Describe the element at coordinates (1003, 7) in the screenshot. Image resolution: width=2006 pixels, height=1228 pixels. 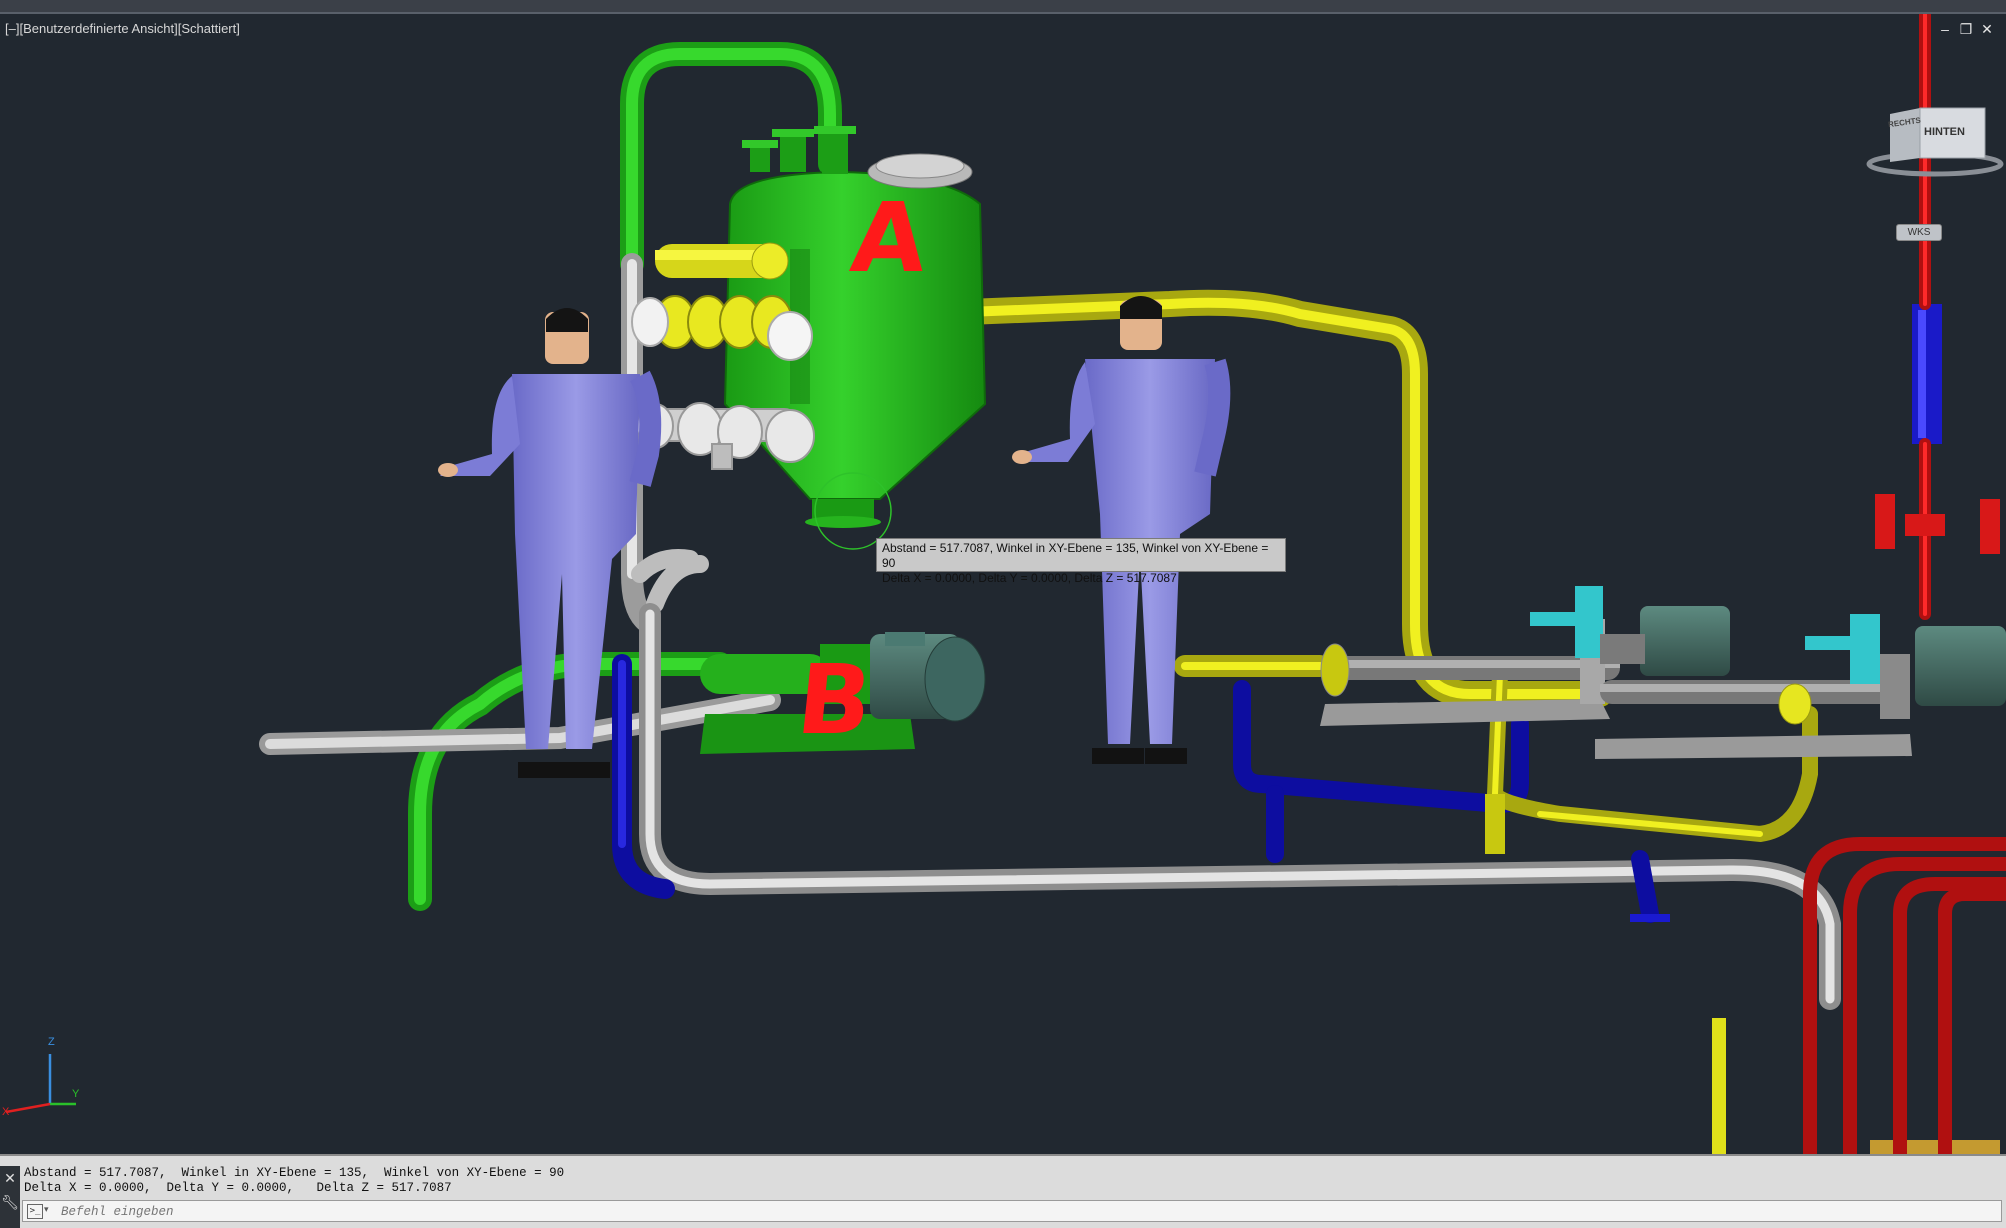
I see `title-bar` at that location.